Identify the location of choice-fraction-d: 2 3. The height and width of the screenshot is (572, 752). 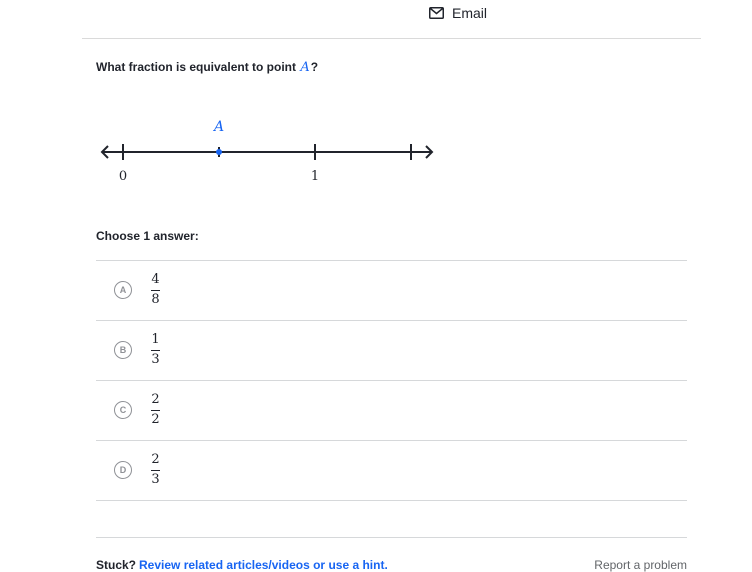
(155, 470).